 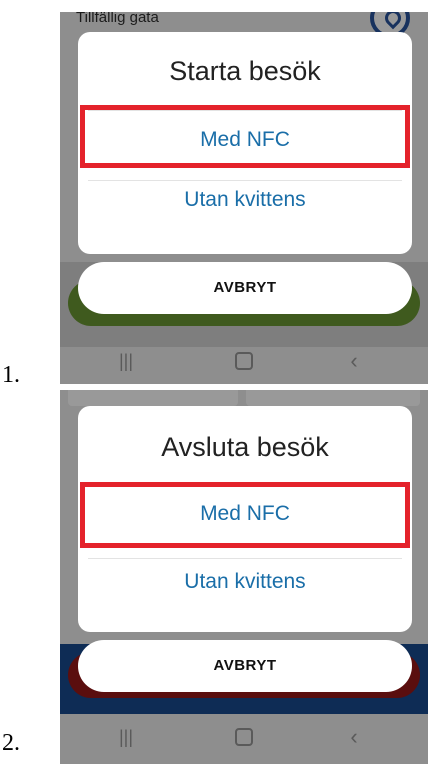 I want to click on step-number-1: 1., so click(x=11, y=375).